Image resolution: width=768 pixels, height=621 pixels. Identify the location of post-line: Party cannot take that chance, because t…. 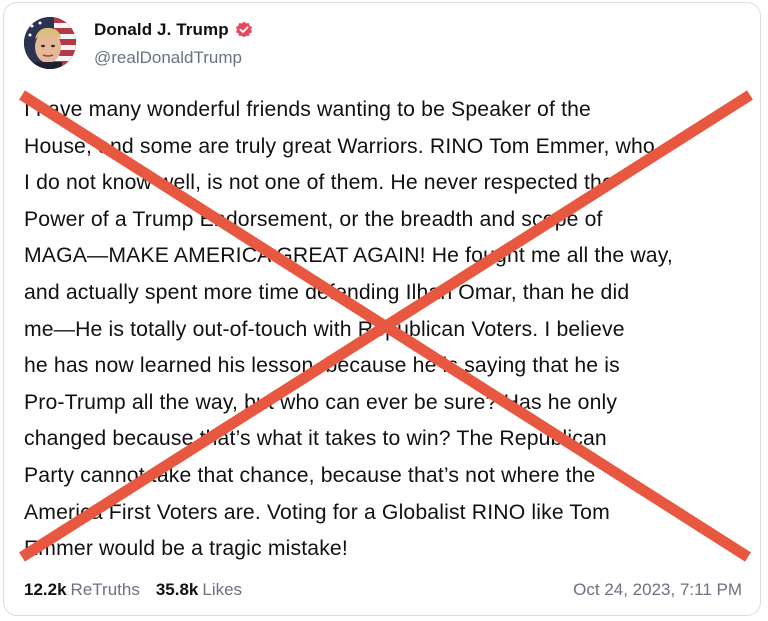
(310, 475).